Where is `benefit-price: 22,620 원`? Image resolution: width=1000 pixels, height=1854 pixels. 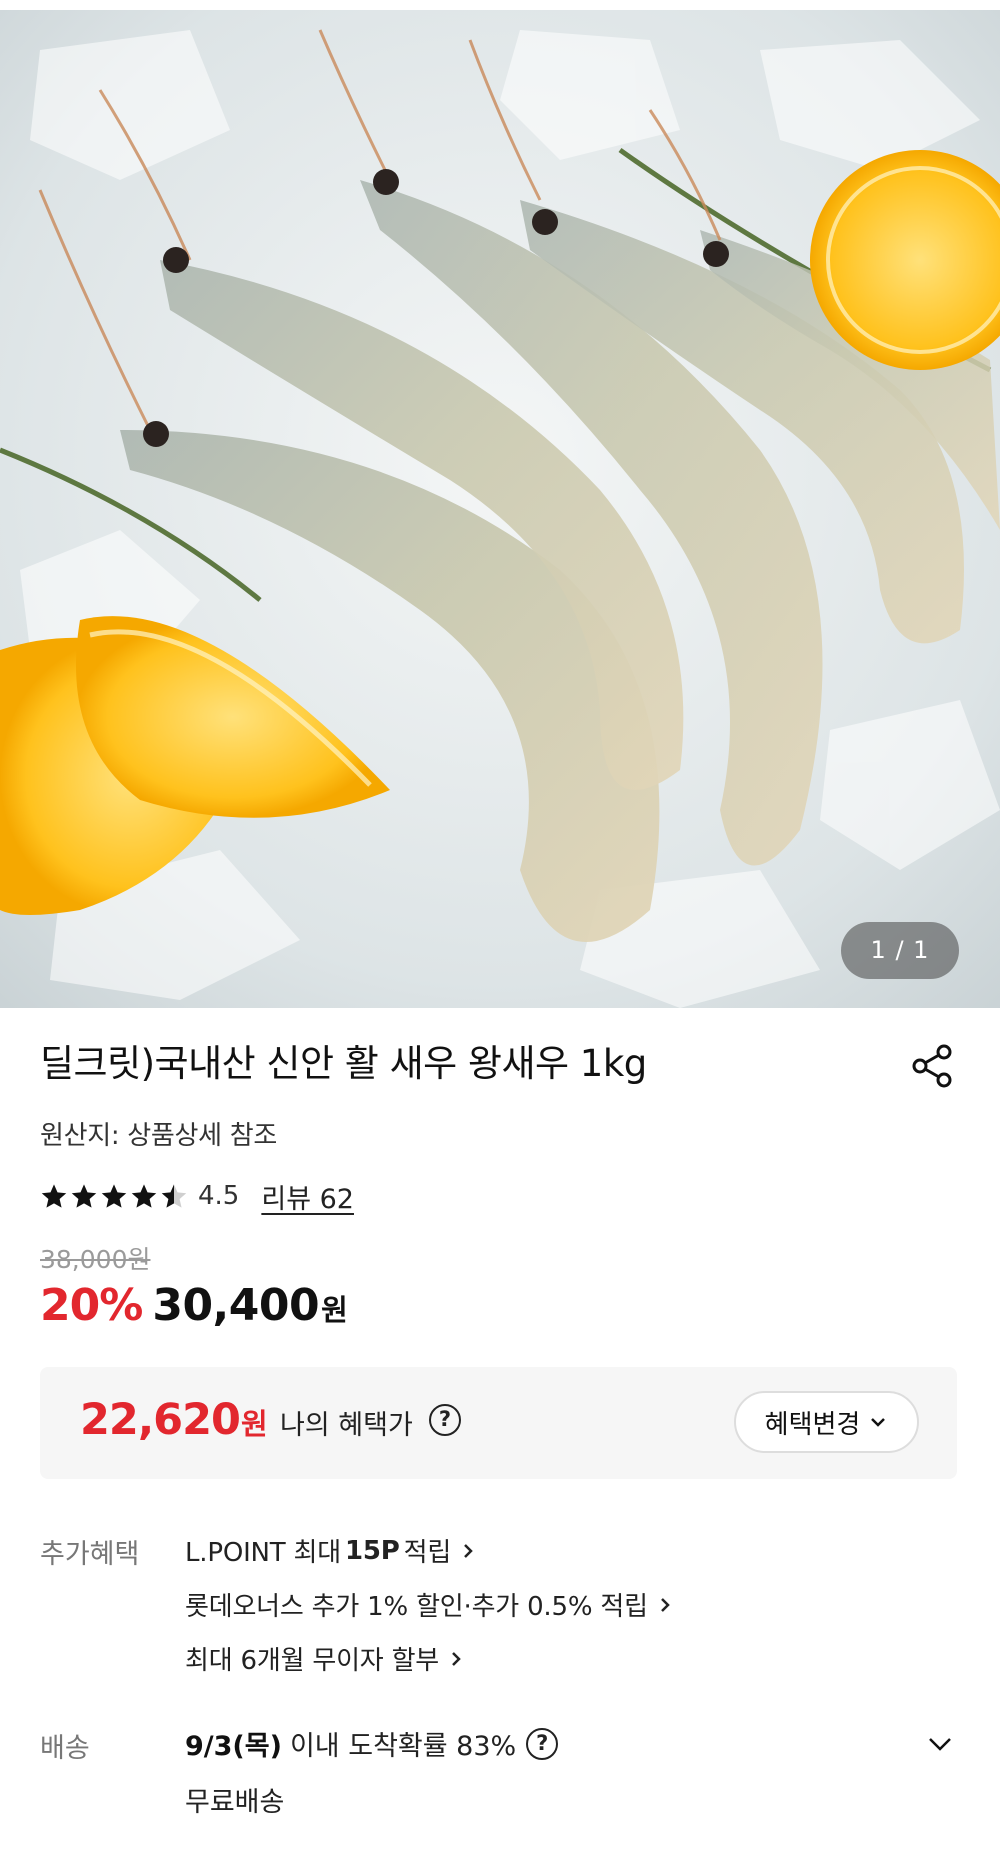 benefit-price: 22,620 원 is located at coordinates (174, 1420).